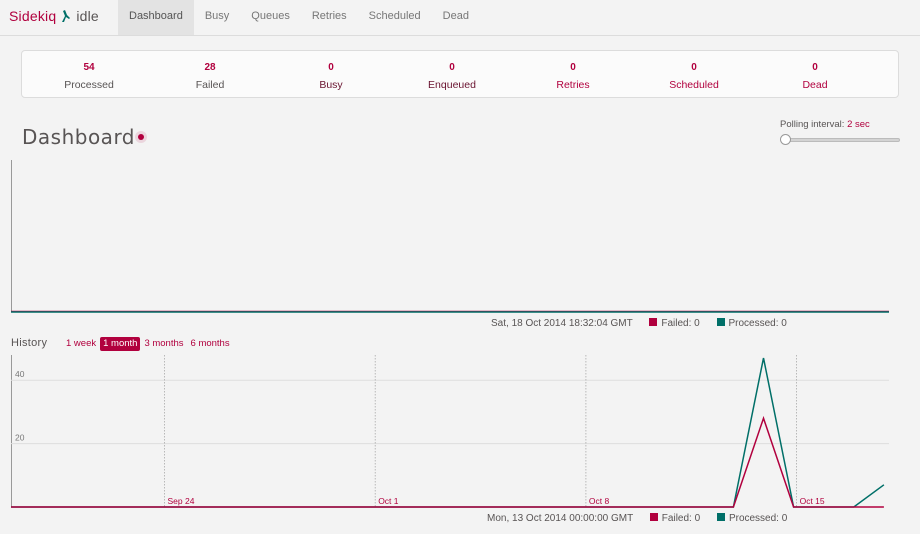  What do you see at coordinates (694, 85) in the screenshot?
I see `stat-label: Scheduled` at bounding box center [694, 85].